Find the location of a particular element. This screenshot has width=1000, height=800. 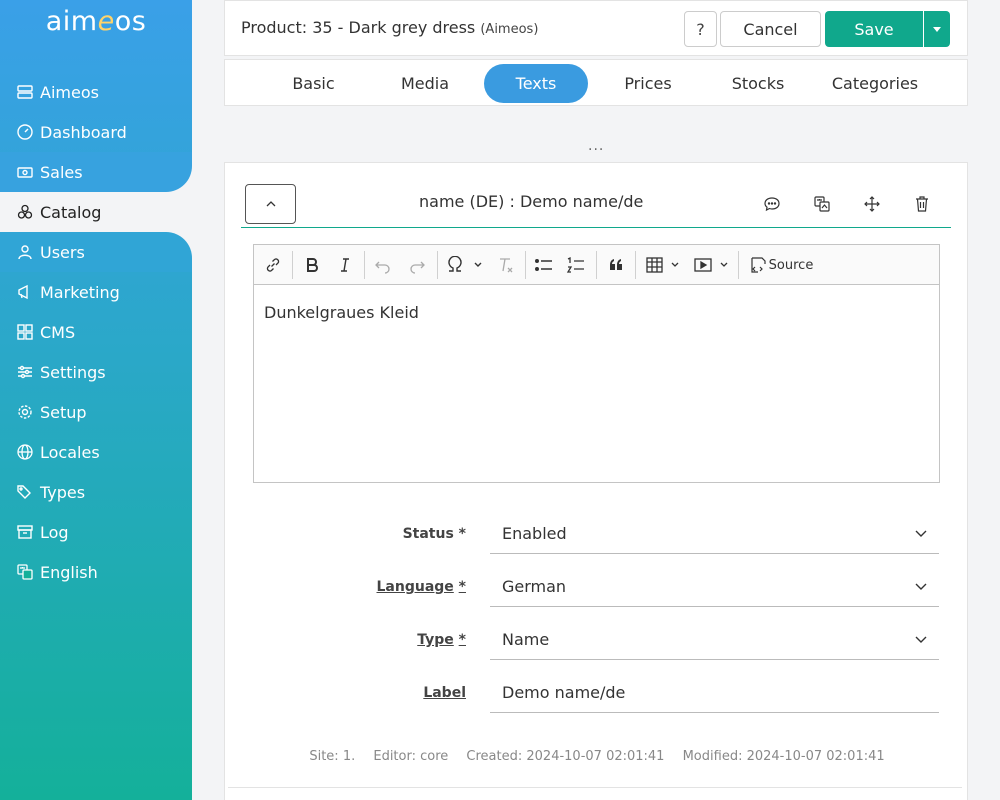

gear-icon is located at coordinates (25, 412).